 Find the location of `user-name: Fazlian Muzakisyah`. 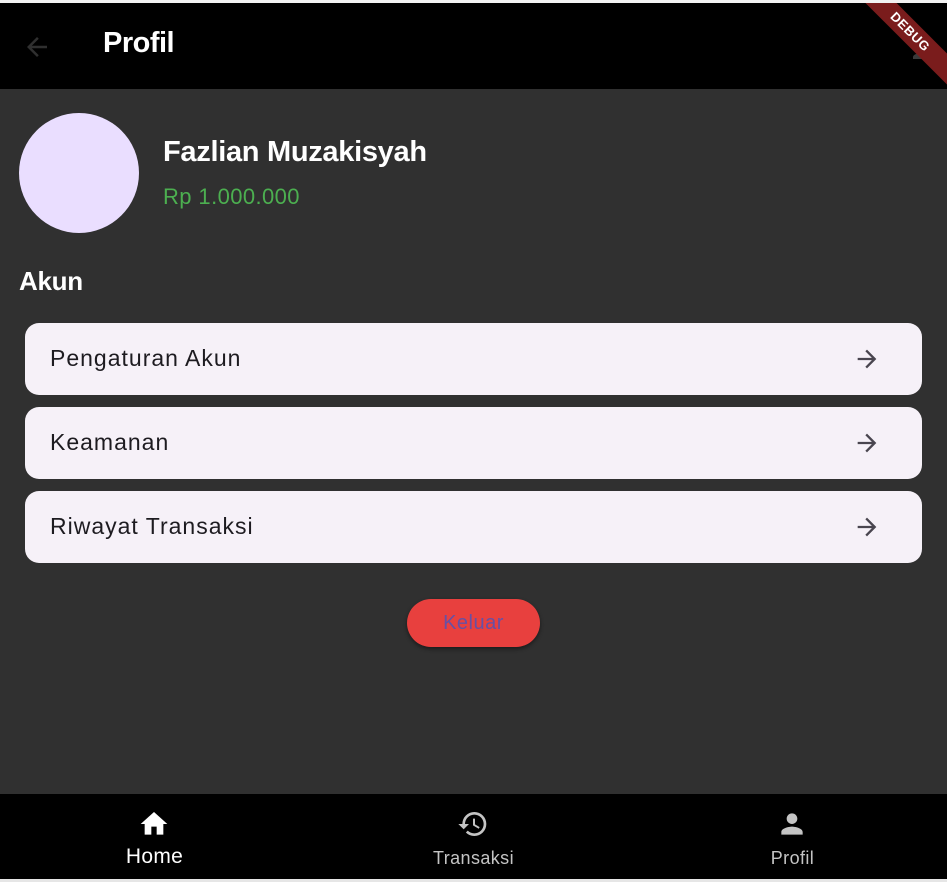

user-name: Fazlian Muzakisyah is located at coordinates (295, 152).